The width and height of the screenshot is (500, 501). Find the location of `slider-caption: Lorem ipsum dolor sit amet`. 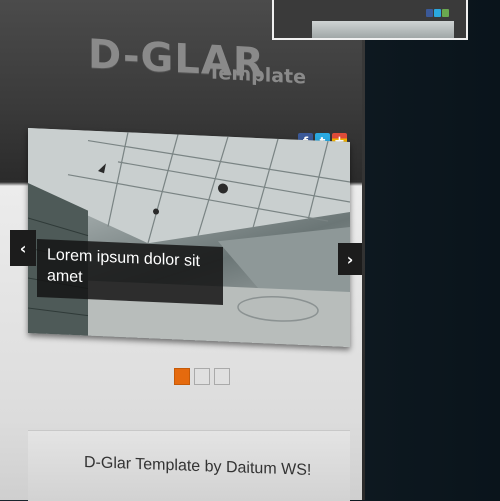

slider-caption: Lorem ipsum dolor sit amet is located at coordinates (130, 272).